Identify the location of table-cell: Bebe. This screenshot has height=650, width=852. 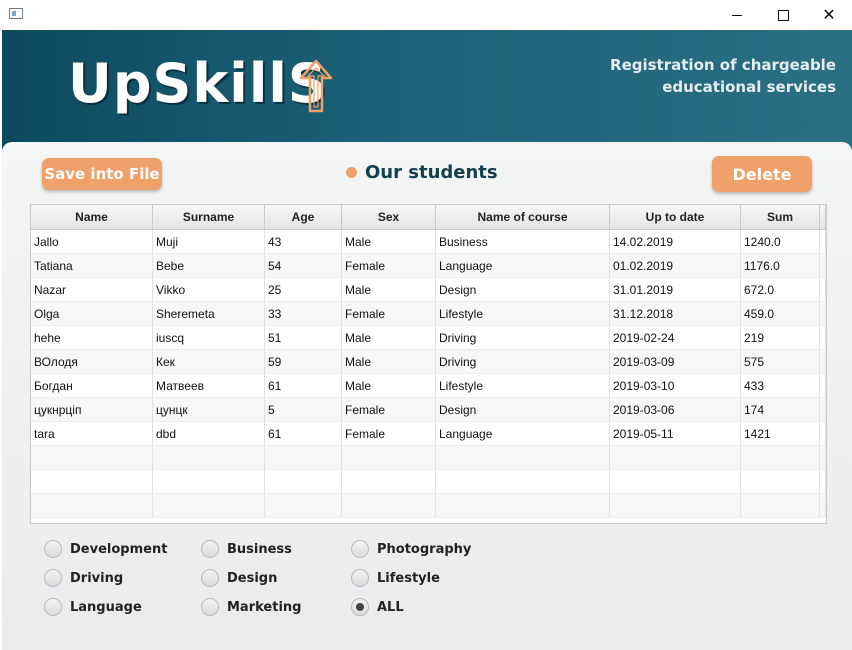
(209, 265).